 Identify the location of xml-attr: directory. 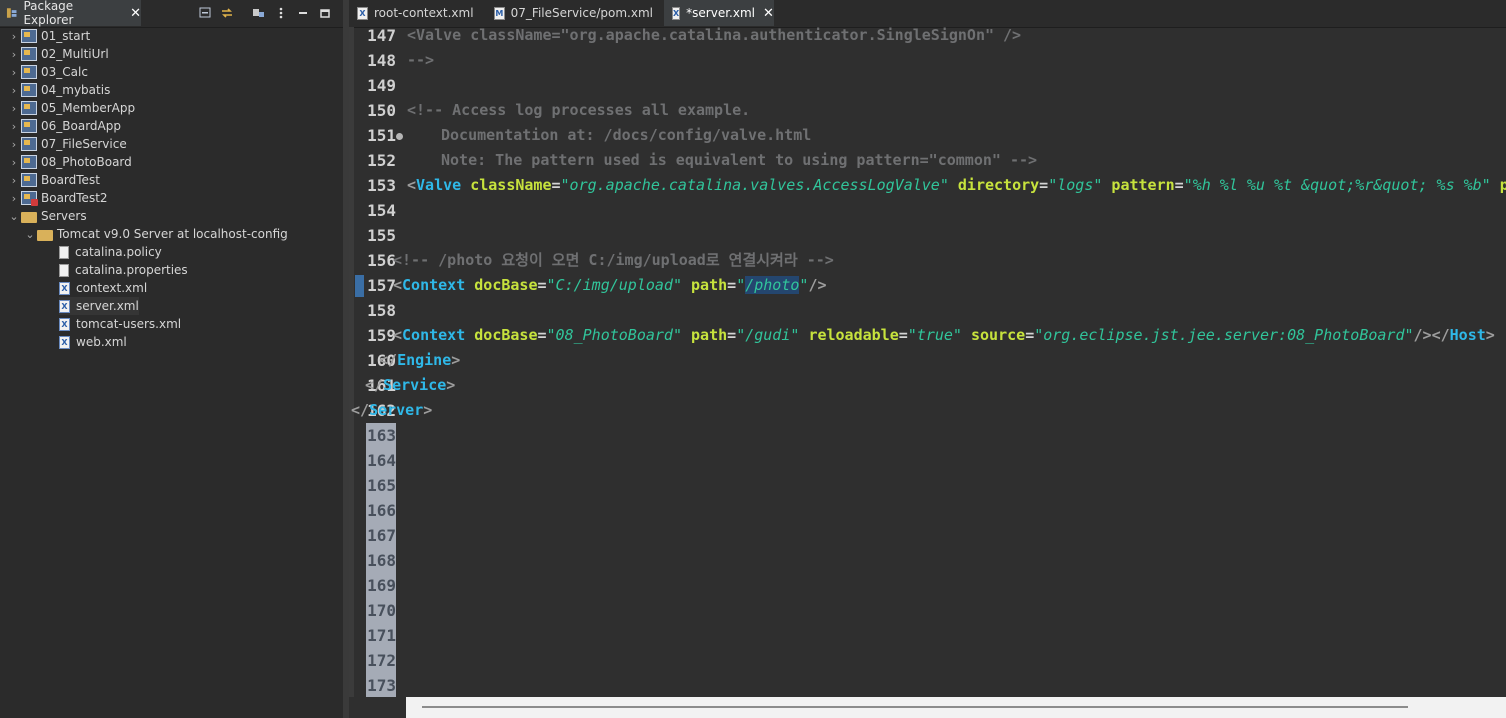
(998, 185).